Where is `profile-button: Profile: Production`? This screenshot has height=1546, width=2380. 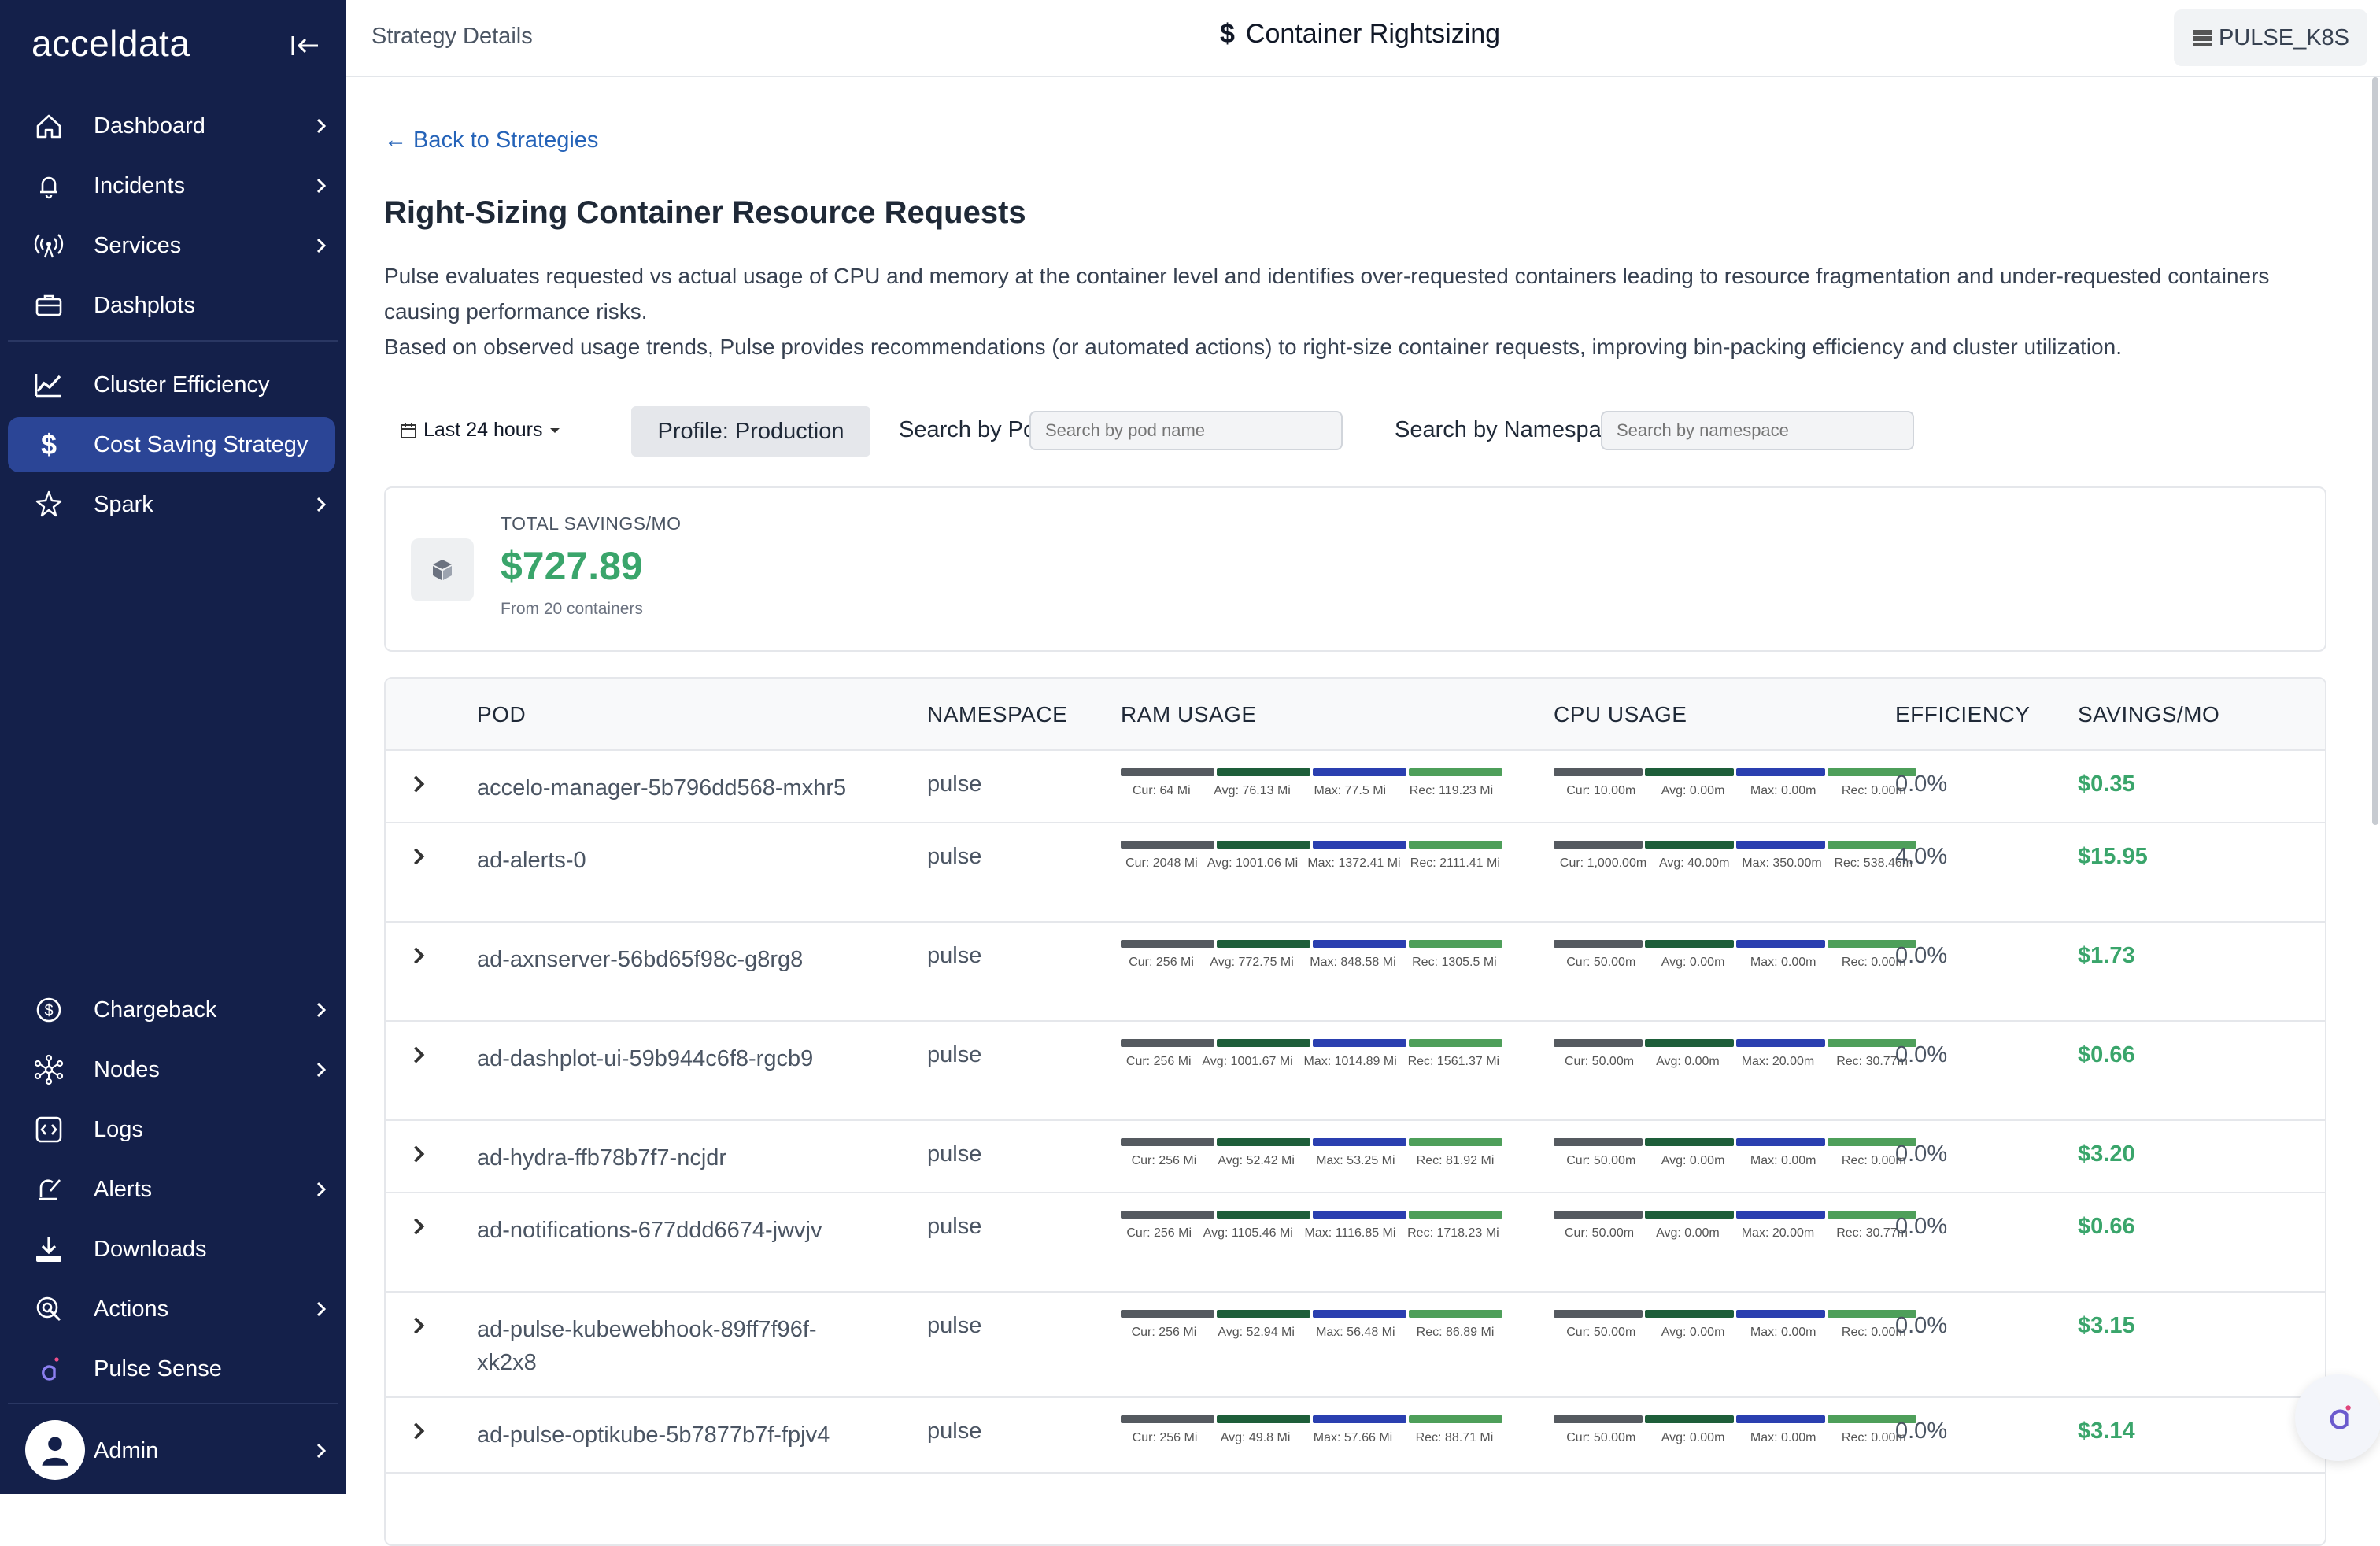 profile-button: Profile: Production is located at coordinates (750, 431).